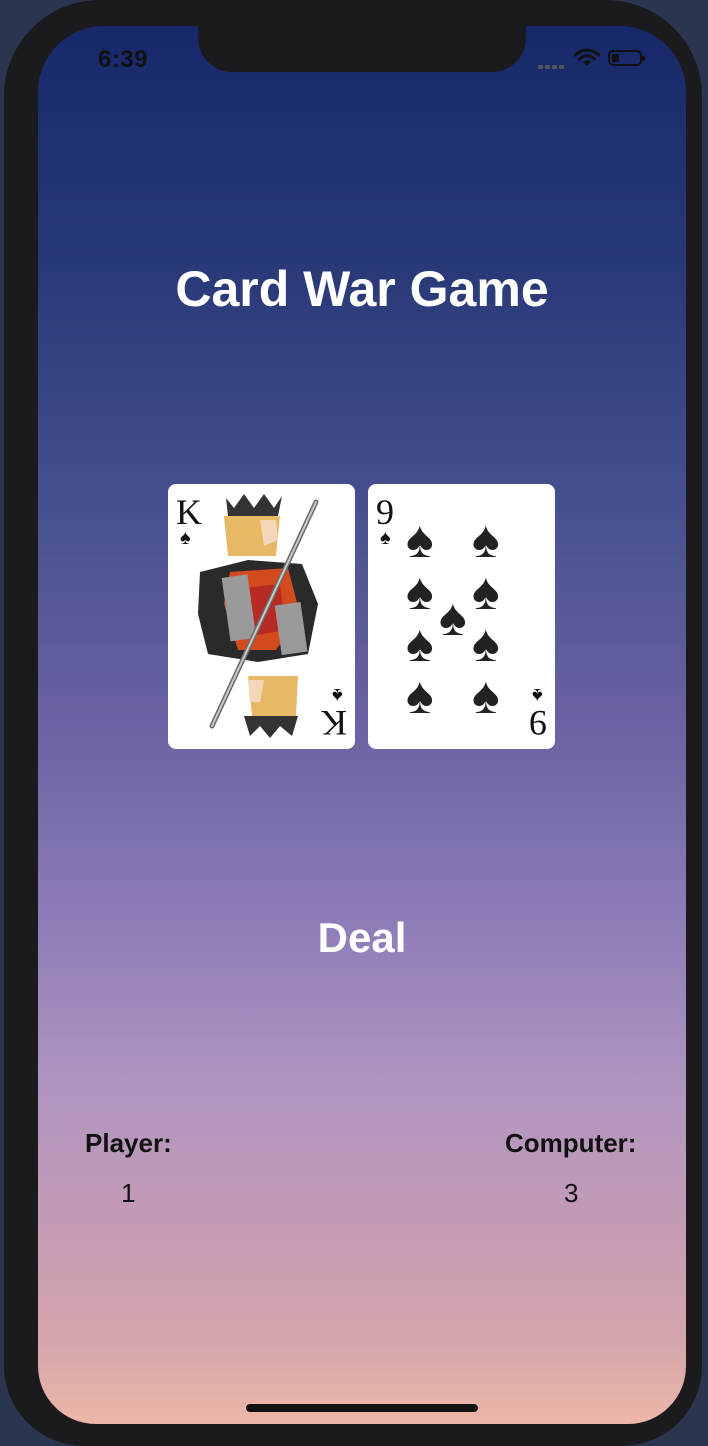  Describe the element at coordinates (362, 49) in the screenshot. I see `device-notch` at that location.